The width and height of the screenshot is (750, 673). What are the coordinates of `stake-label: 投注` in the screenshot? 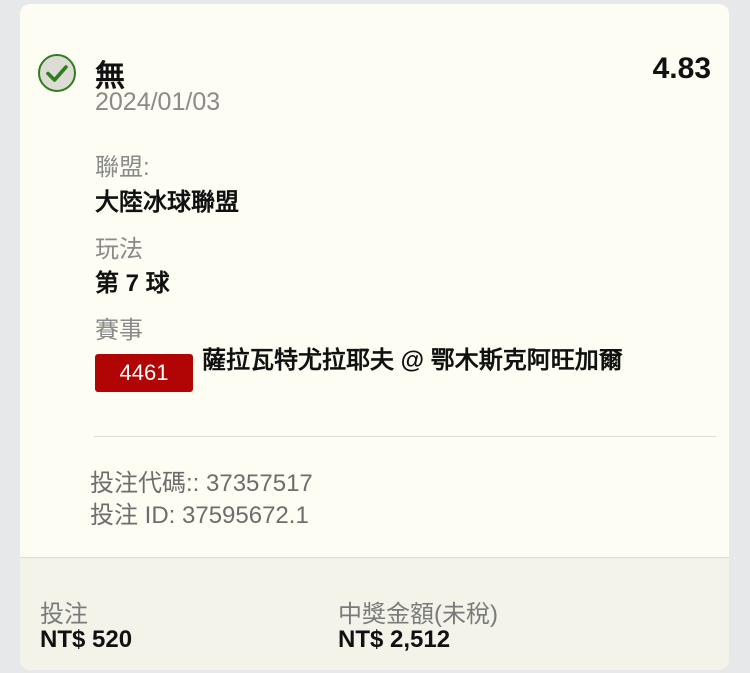 It's located at (64, 614).